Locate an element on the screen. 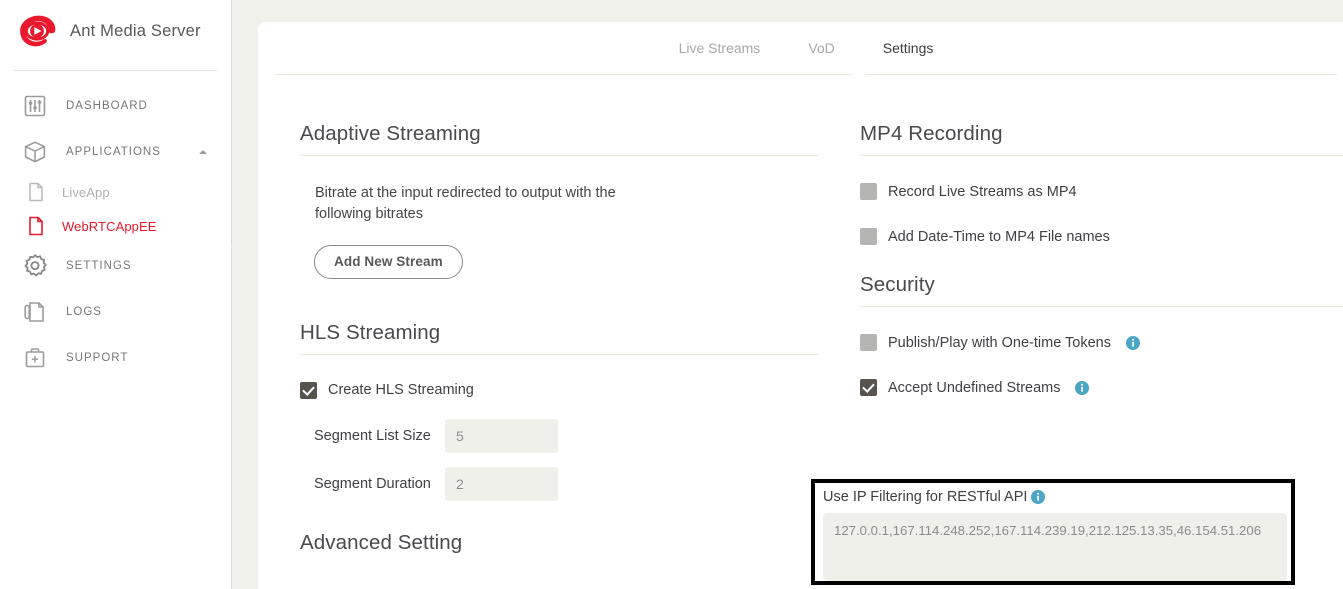 The width and height of the screenshot is (1343, 589). sidebar-item-label: APPLICATIONS is located at coordinates (113, 152).